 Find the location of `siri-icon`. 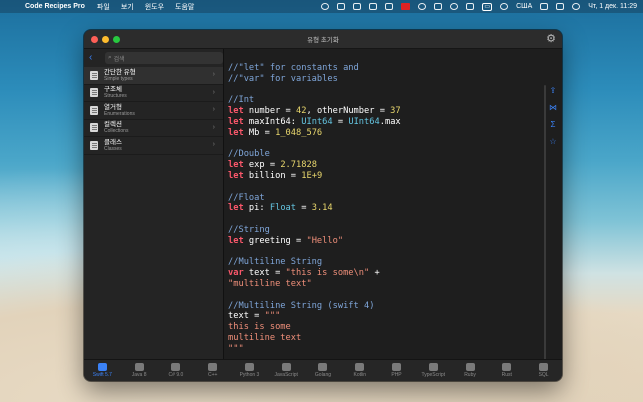

siri-icon is located at coordinates (576, 6).